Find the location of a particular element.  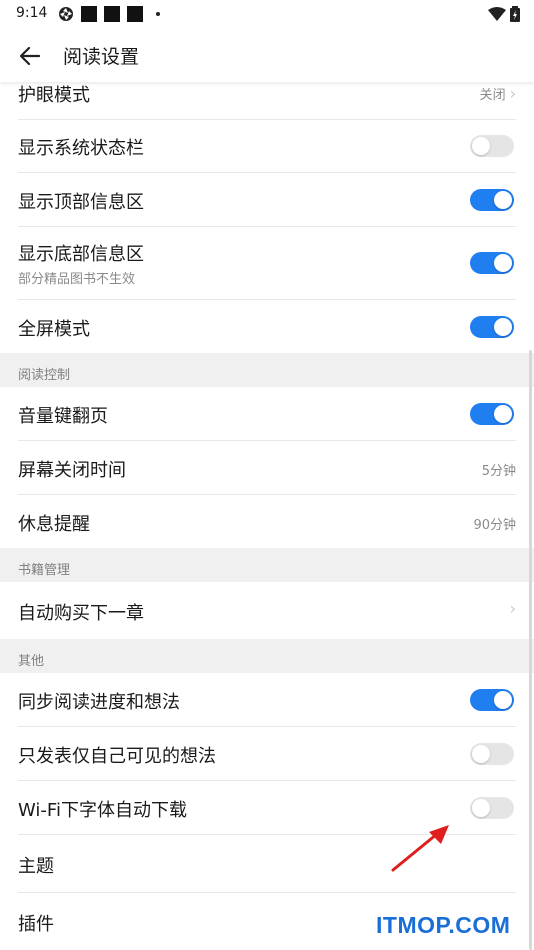

setting-screen-off: 屏幕关闭时间 5分钟 is located at coordinates (267, 468).